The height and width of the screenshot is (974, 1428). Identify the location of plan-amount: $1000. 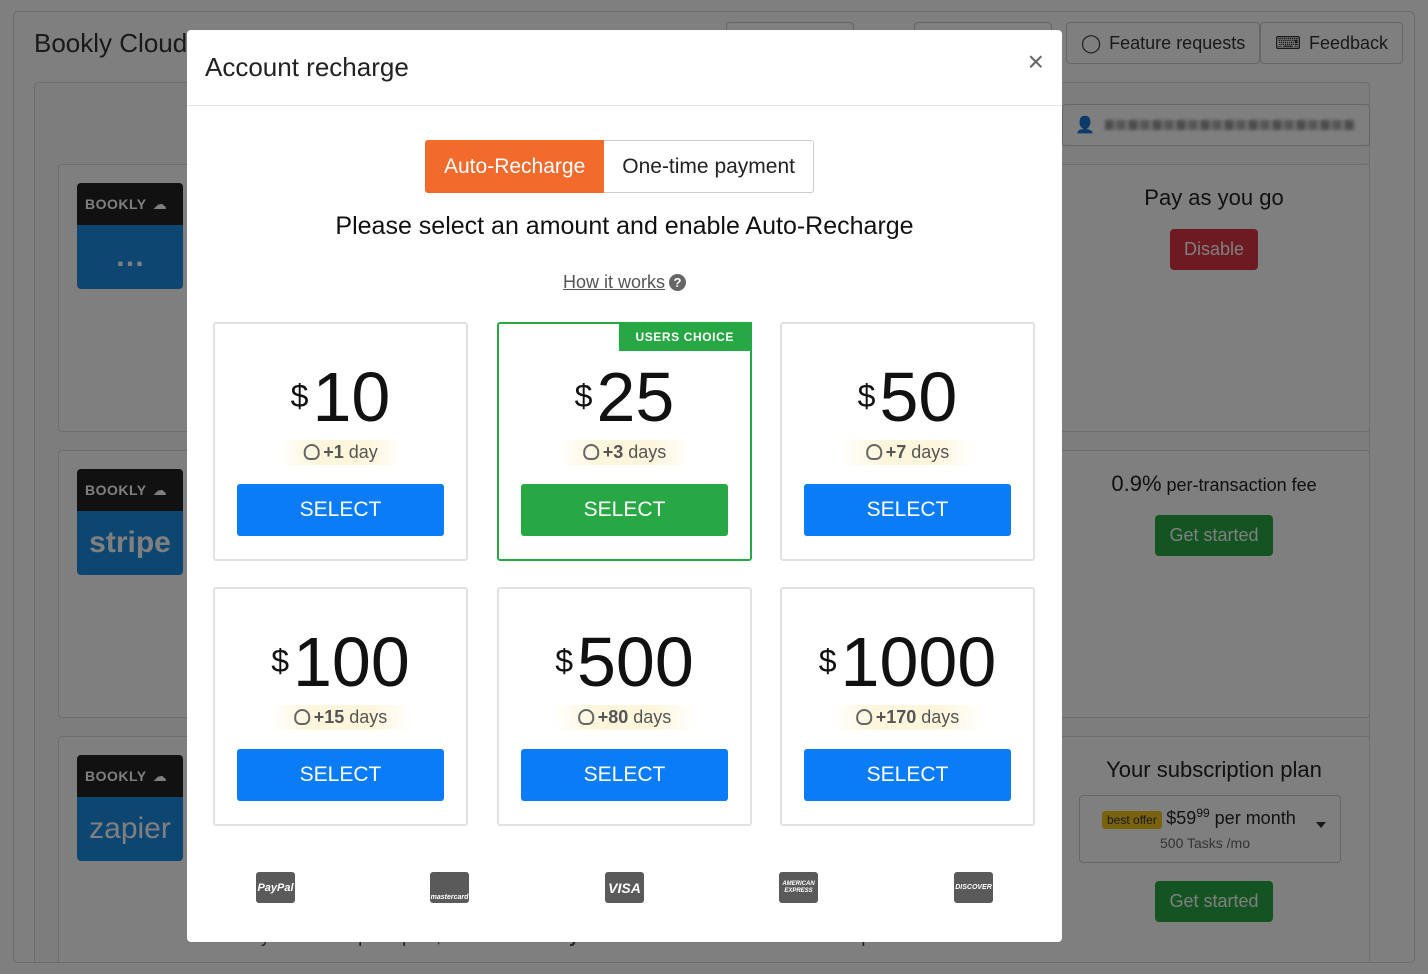
(907, 662).